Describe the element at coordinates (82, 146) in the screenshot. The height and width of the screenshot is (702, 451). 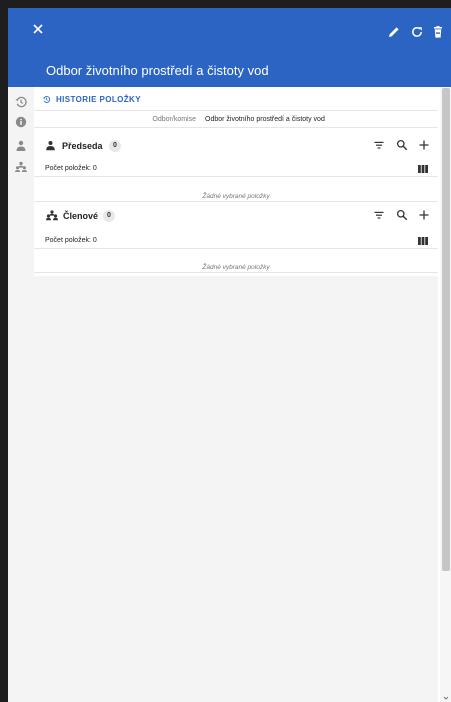
I see `section-title: Předseda` at that location.